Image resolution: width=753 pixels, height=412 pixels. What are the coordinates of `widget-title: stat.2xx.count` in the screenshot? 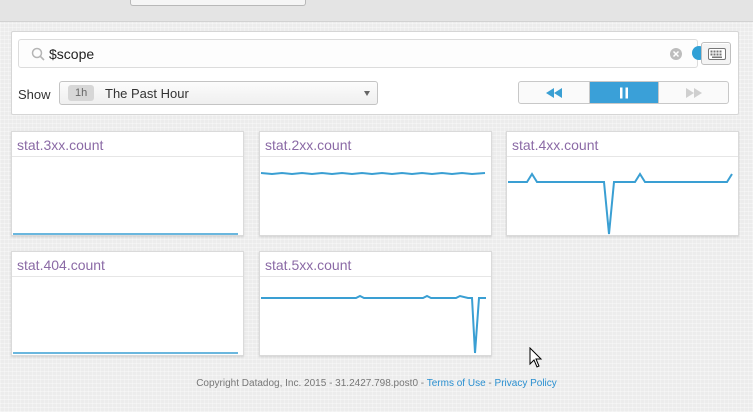 It's located at (308, 145).